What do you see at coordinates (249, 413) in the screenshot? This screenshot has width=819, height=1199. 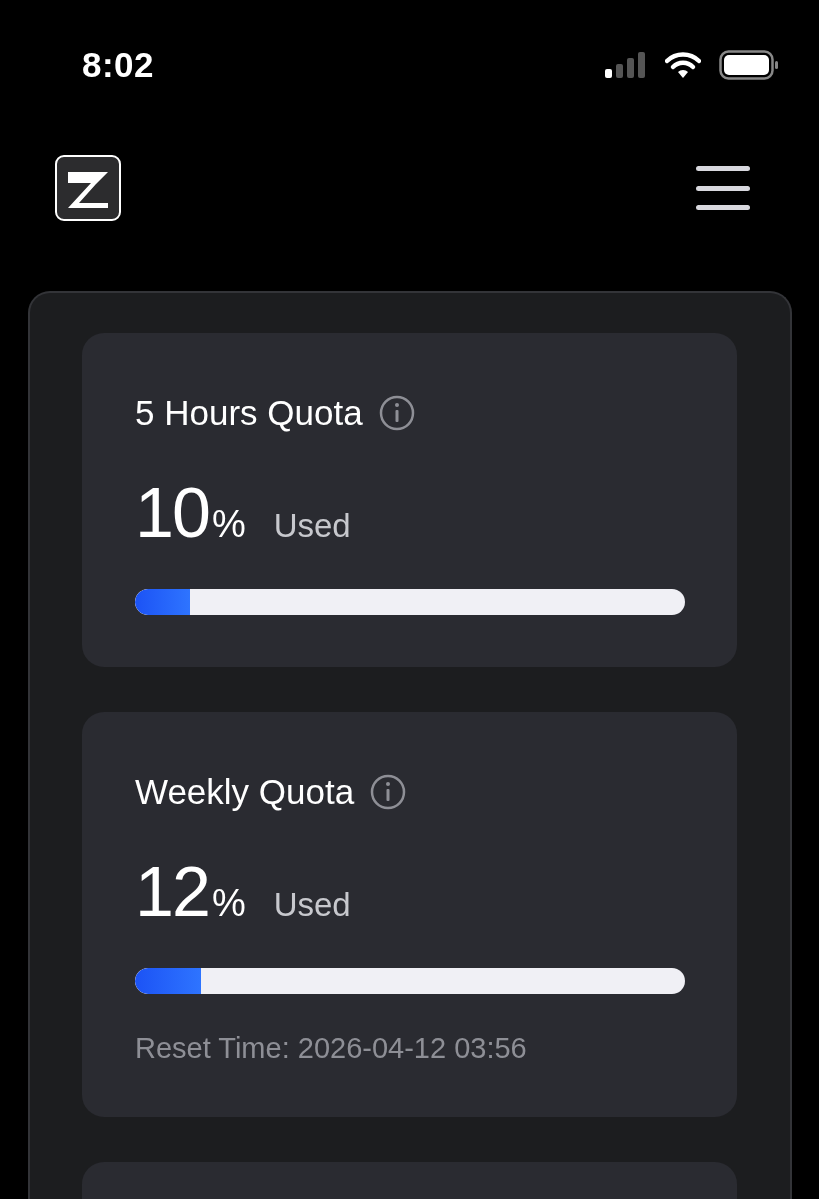 I see `quota-title: 5 Hours Quota` at bounding box center [249, 413].